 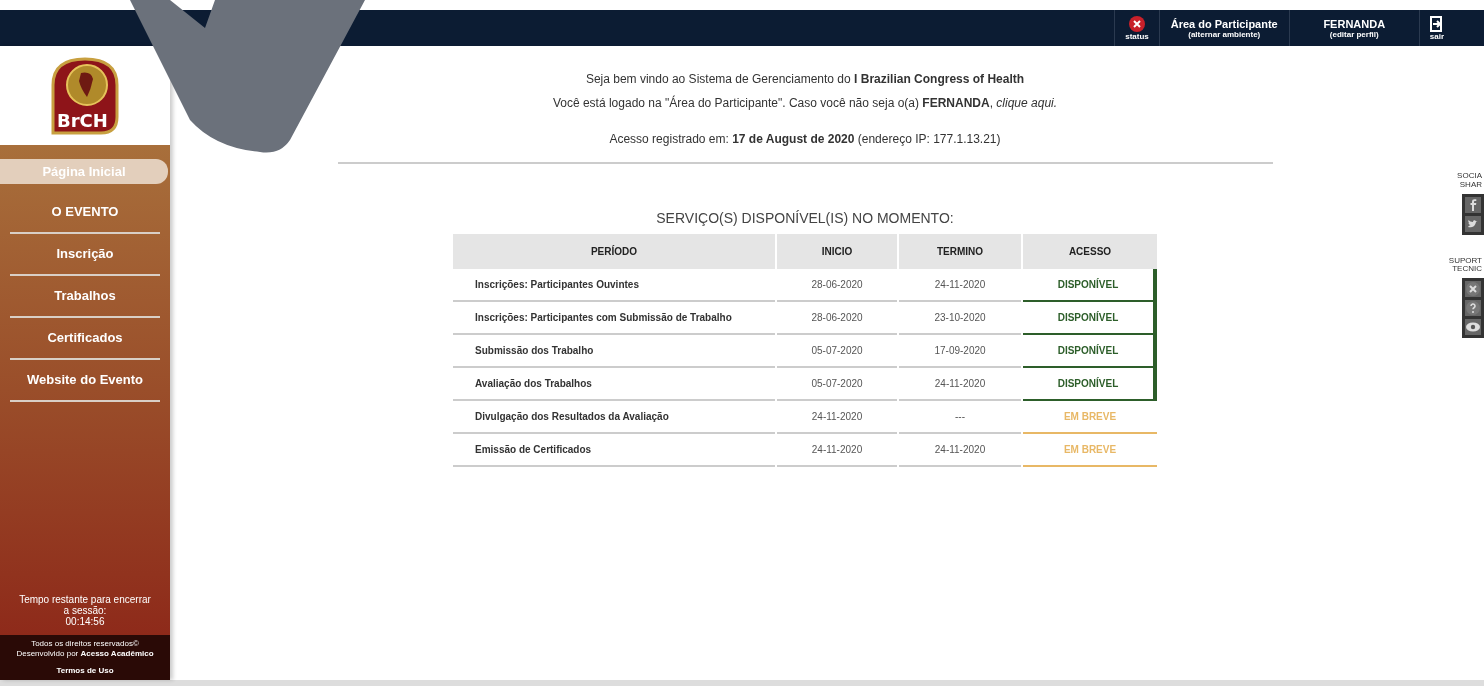 I want to click on eye-icon, so click(x=1473, y=327).